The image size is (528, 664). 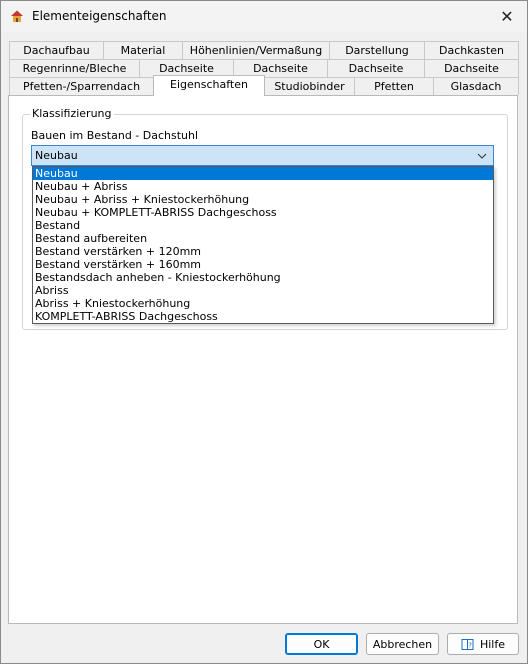 I want to click on close-button: ✕, so click(x=507, y=16).